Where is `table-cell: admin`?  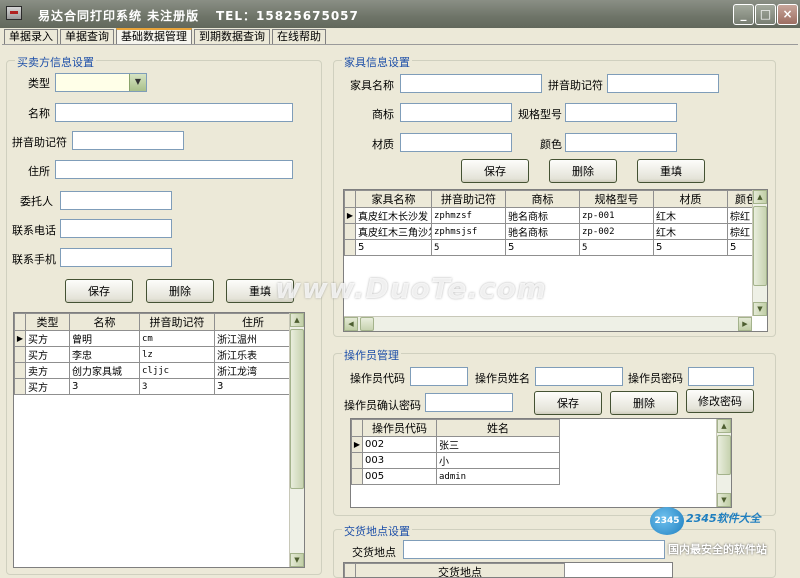
table-cell: admin is located at coordinates (498, 476).